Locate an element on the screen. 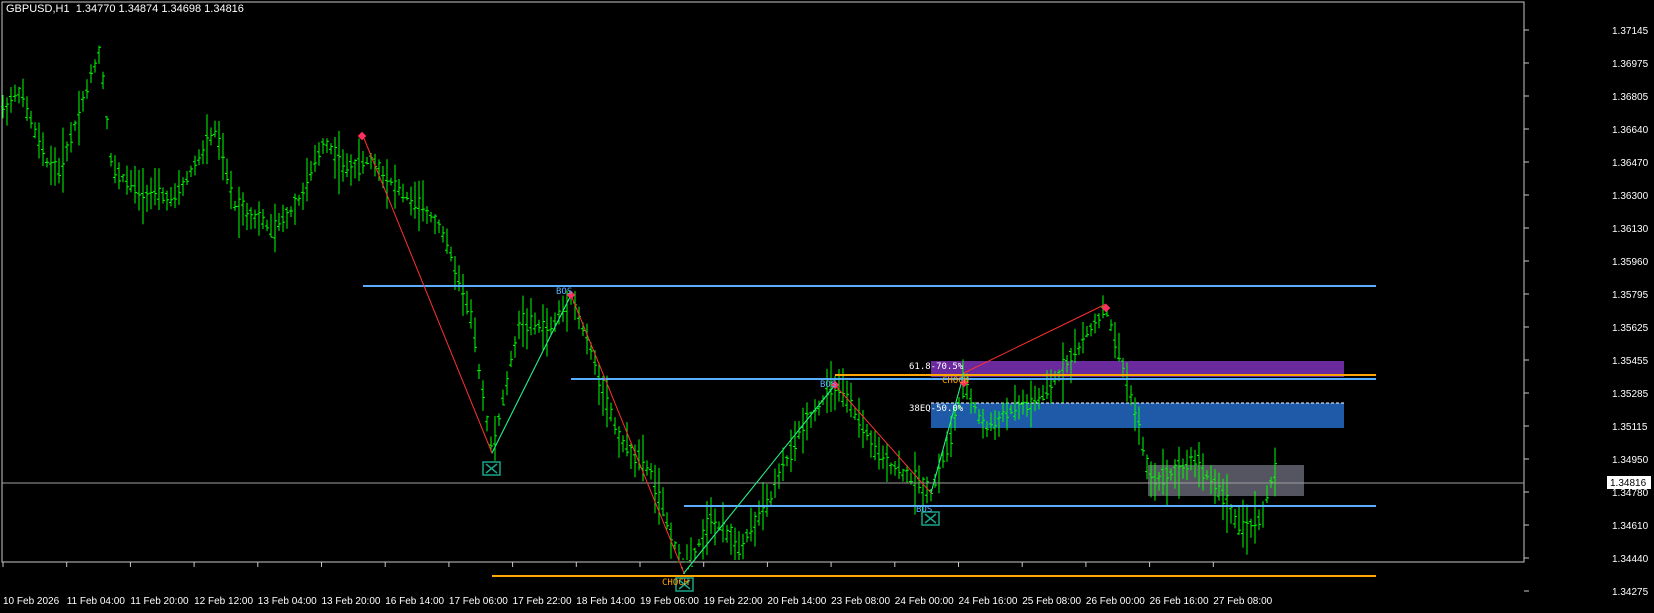 This screenshot has height=613, width=1654. box-x-marker is located at coordinates (491, 468).